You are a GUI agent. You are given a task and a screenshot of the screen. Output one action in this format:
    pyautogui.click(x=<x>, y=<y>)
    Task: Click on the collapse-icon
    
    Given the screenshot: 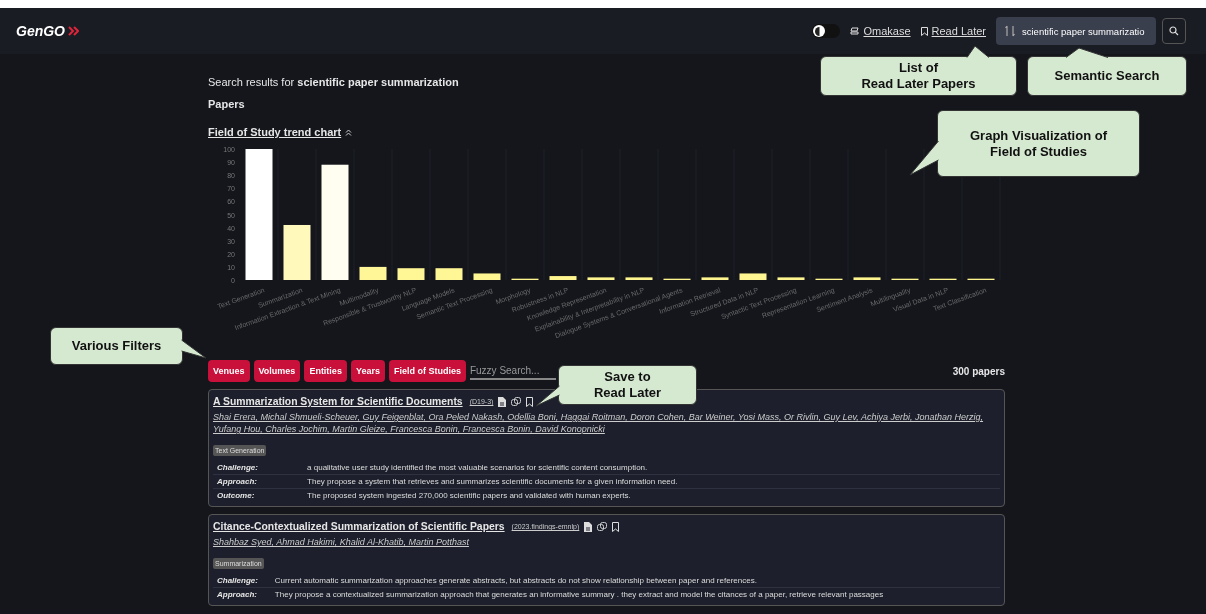 What is the action you would take?
    pyautogui.click(x=349, y=132)
    